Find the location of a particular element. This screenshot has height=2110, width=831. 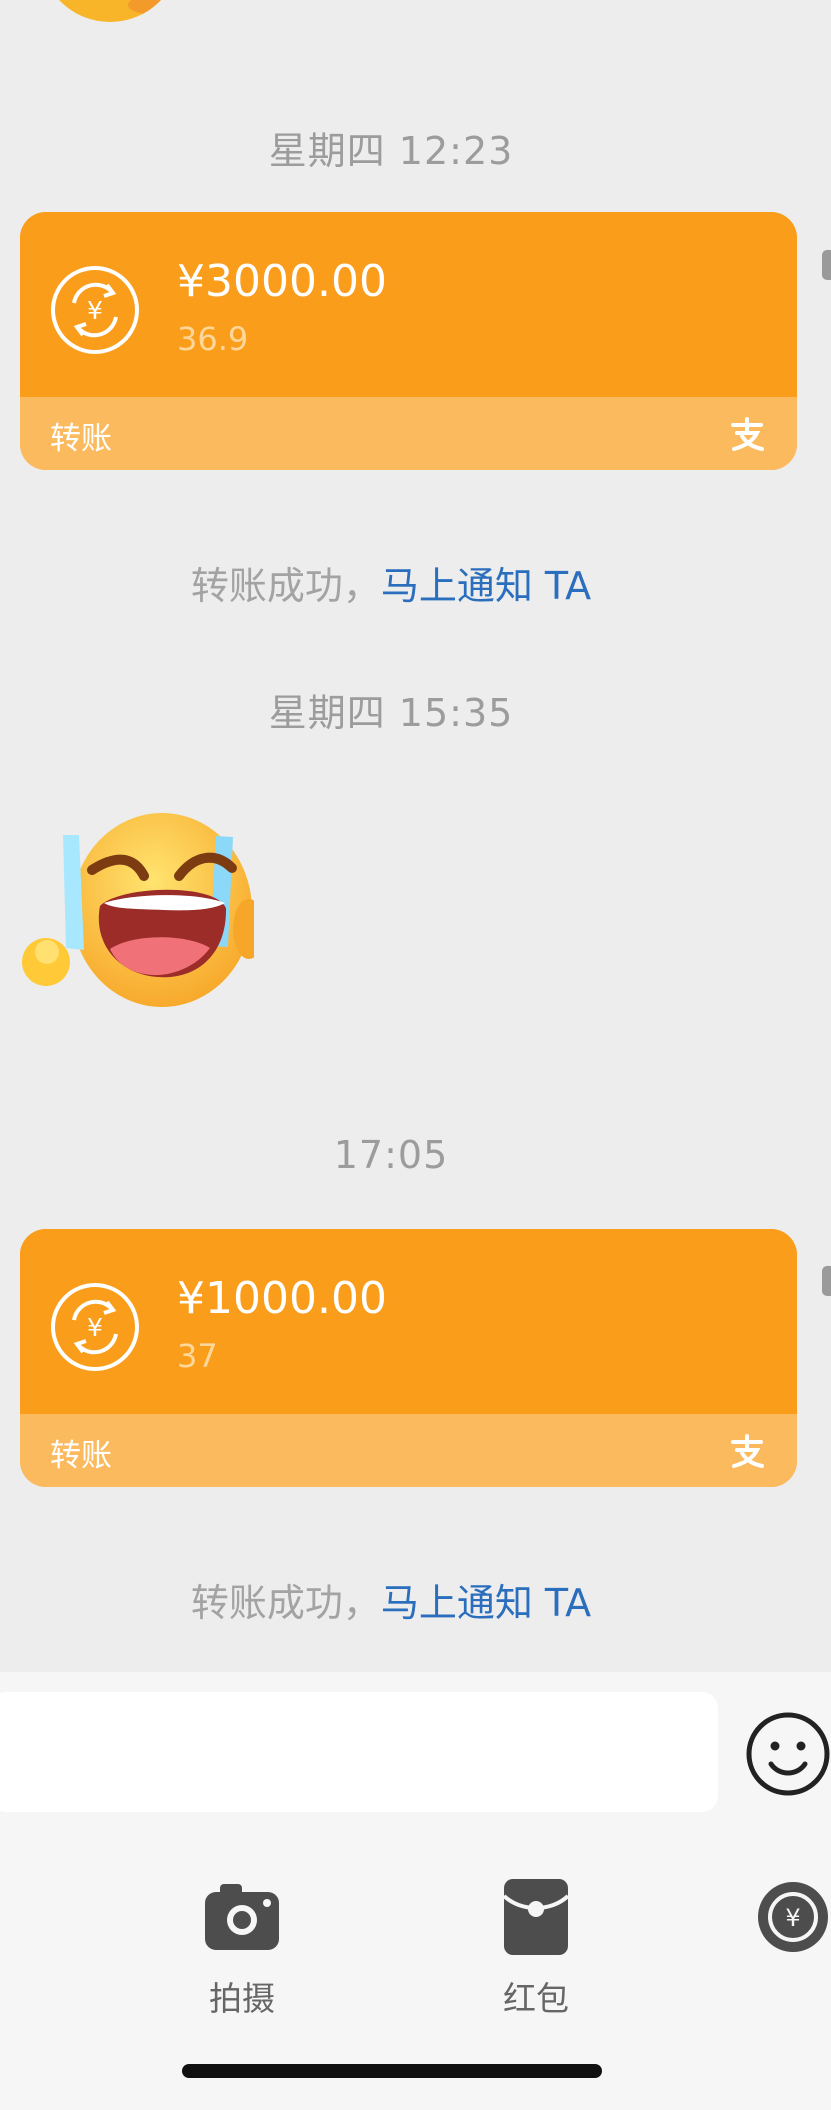

camera-icon is located at coordinates (242, 1917).